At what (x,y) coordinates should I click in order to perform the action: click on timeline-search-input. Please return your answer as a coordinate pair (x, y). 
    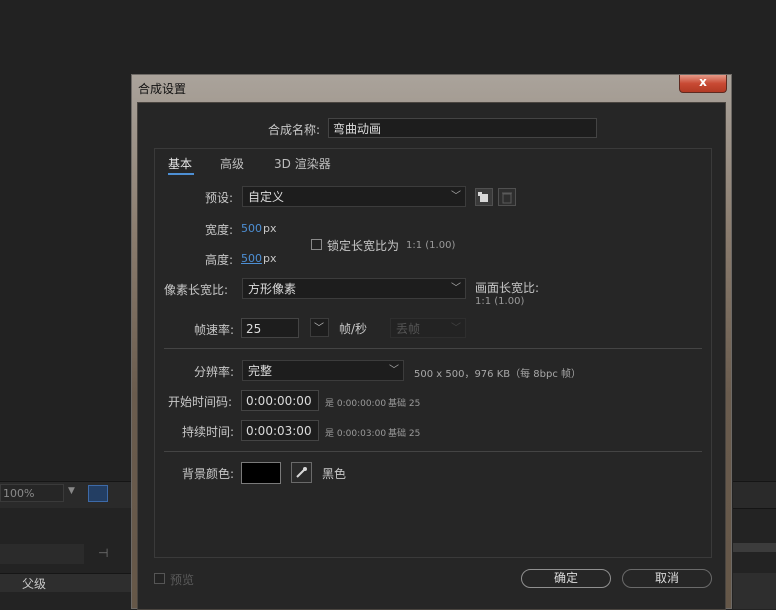
    Looking at the image, I should click on (42, 554).